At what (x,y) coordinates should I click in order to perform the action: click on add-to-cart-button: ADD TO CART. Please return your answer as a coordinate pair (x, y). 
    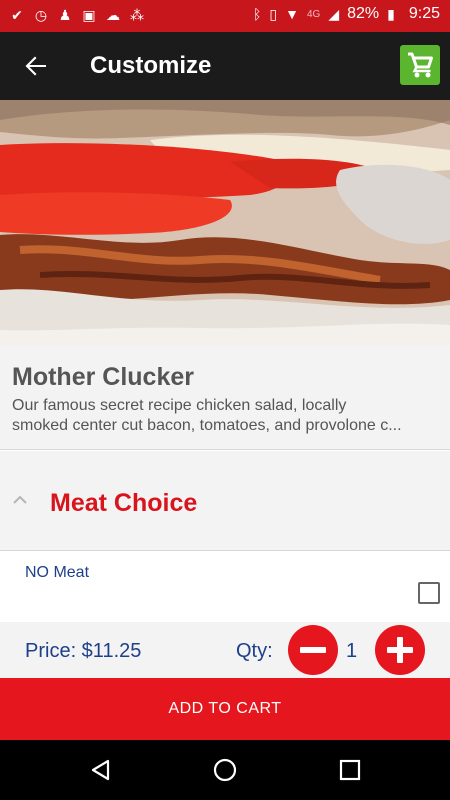
    Looking at the image, I should click on (225, 709).